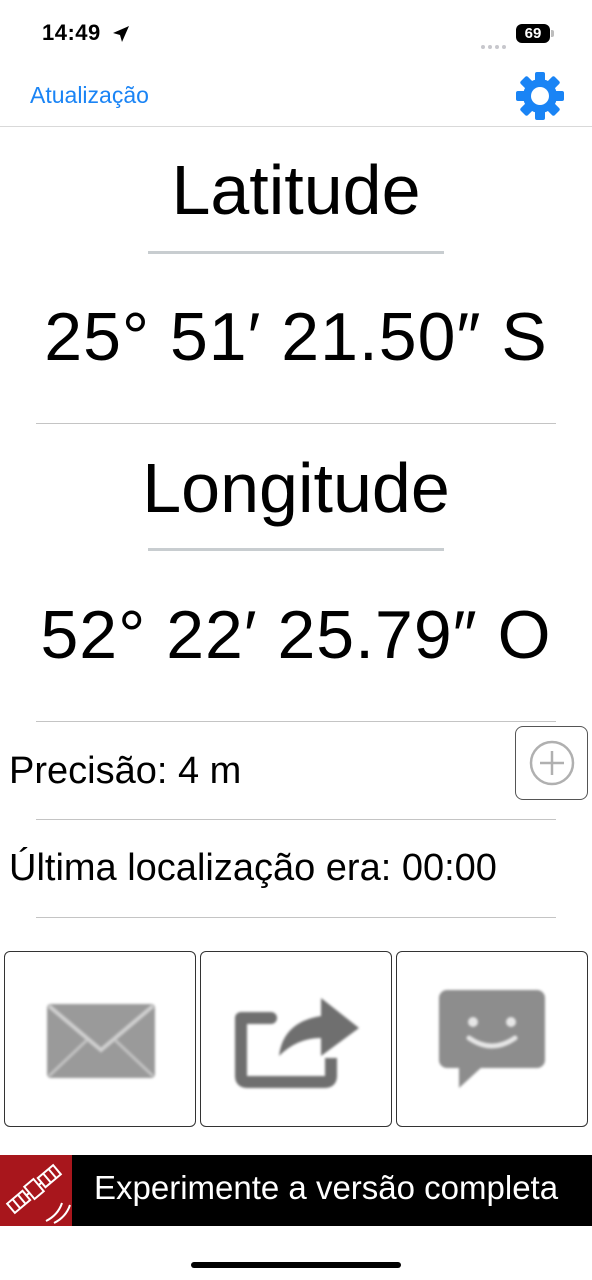 This screenshot has height=1280, width=592. I want to click on gear-icon, so click(540, 96).